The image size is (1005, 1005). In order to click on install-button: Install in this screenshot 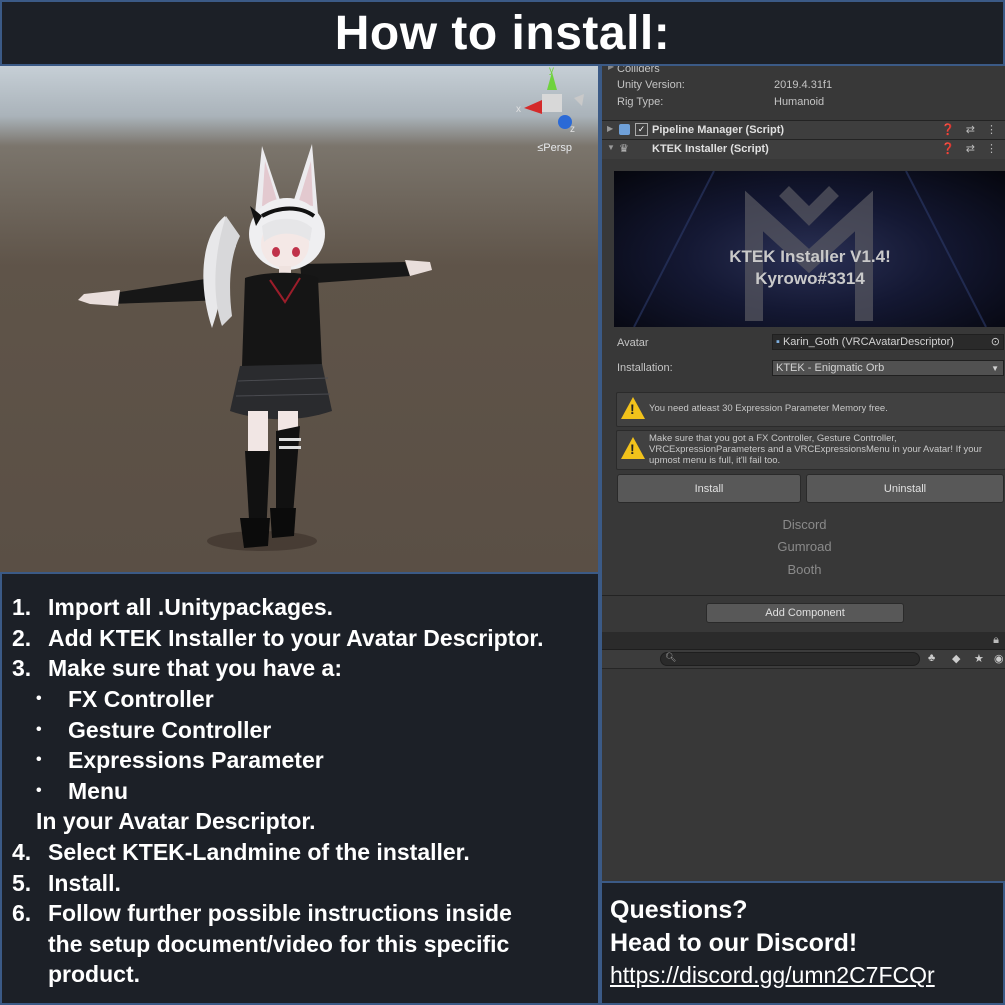, I will do `click(709, 488)`.